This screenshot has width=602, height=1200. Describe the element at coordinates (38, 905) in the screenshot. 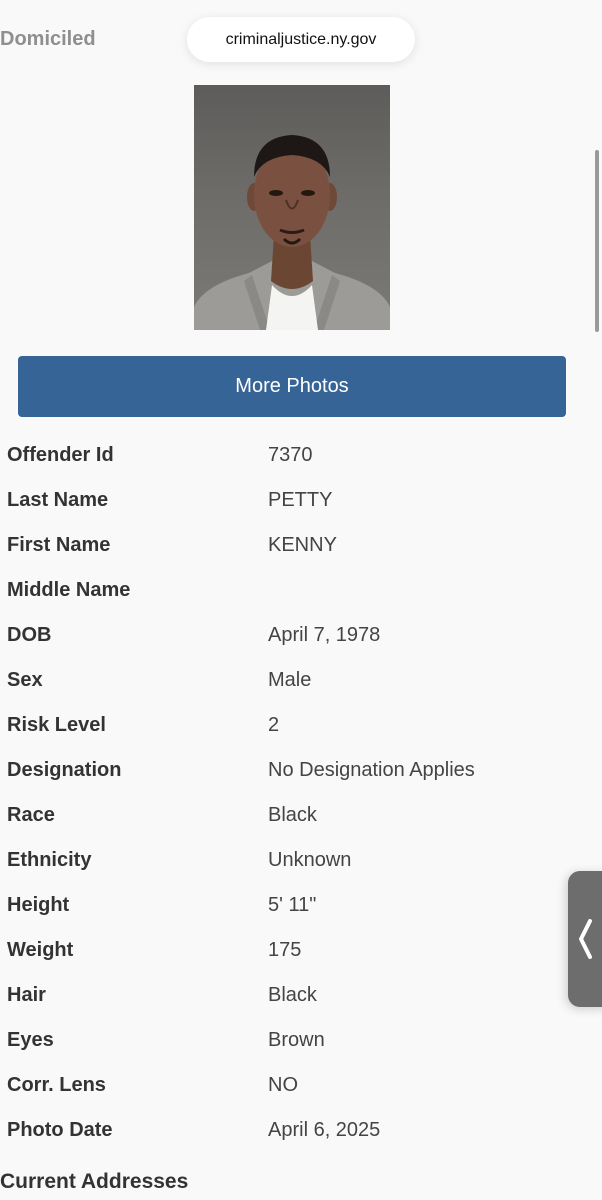

I see `detail-label: Height` at that location.